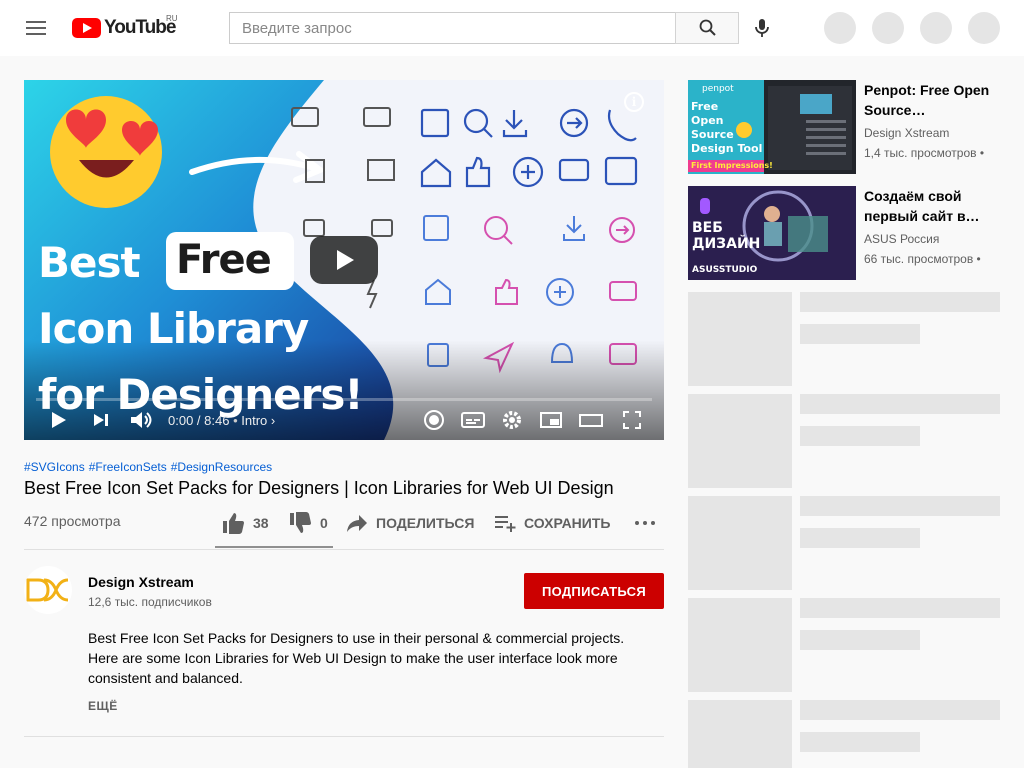 The width and height of the screenshot is (1024, 768). I want to click on thumbnail-title-free: Free, so click(224, 260).